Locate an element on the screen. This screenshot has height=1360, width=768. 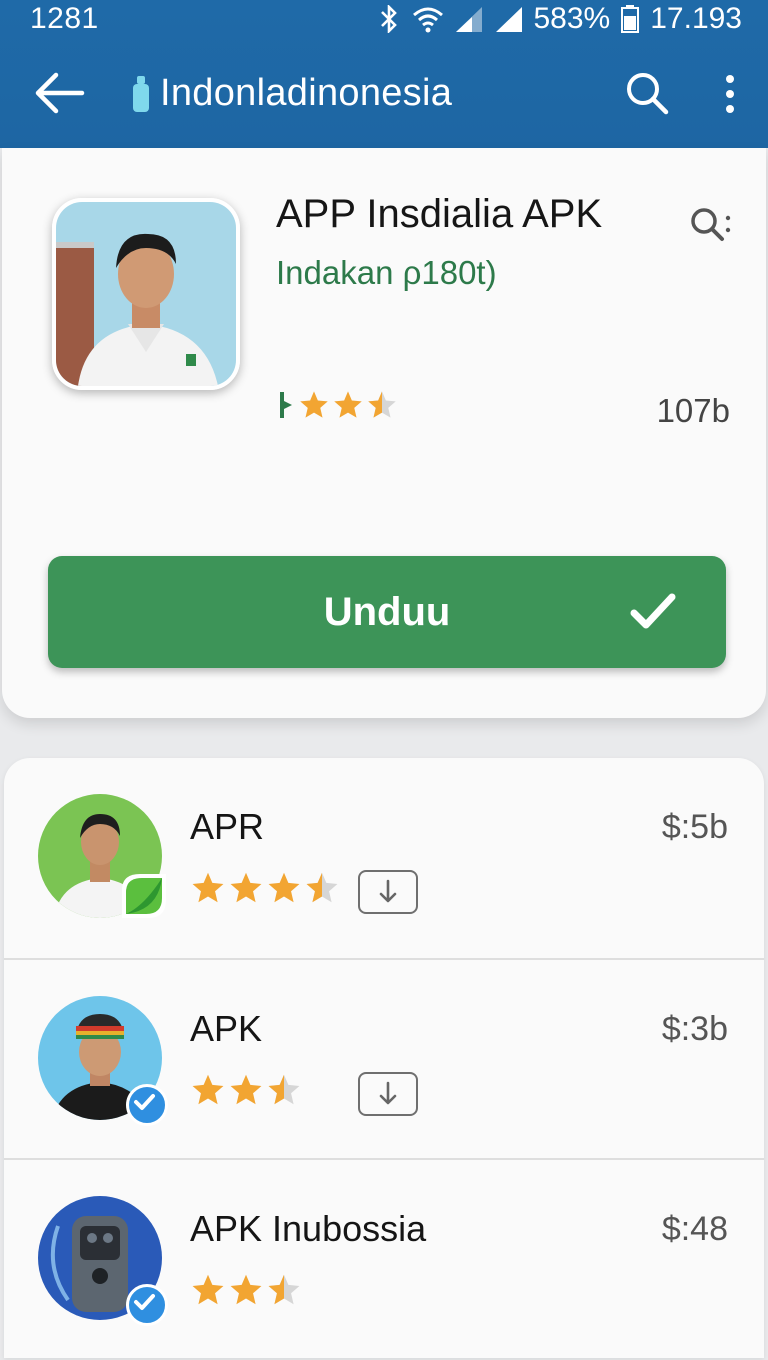
install-button: Unduu is located at coordinates (387, 612).